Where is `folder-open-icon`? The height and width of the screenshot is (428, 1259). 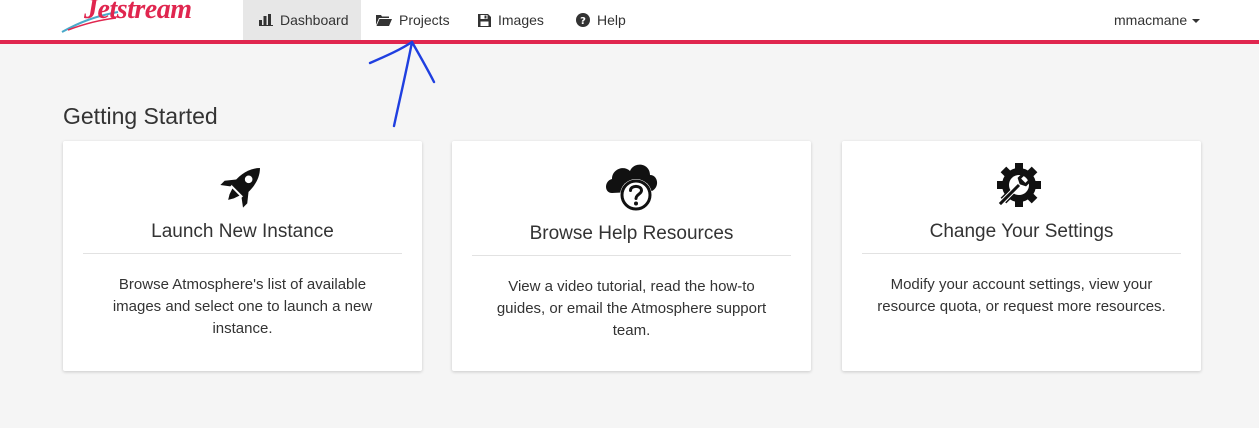
folder-open-icon is located at coordinates (384, 20).